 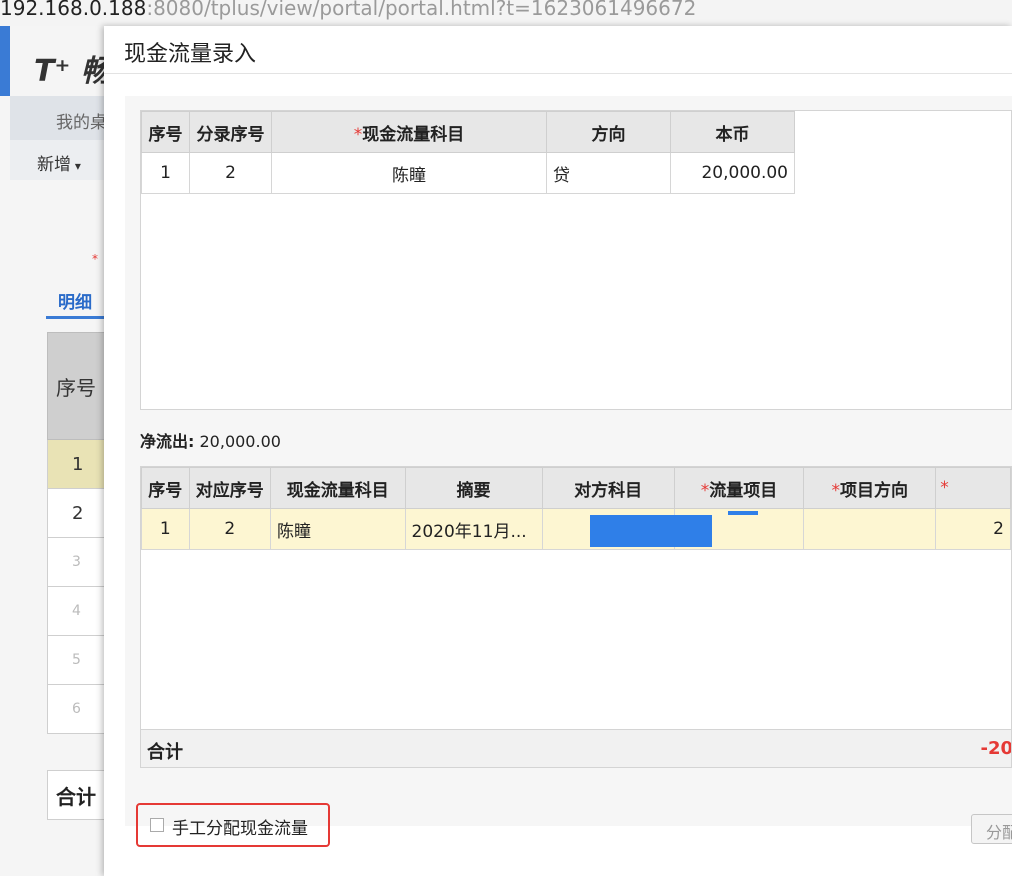 What do you see at coordinates (157, 825) in the screenshot?
I see `manual-allocate-checkbox` at bounding box center [157, 825].